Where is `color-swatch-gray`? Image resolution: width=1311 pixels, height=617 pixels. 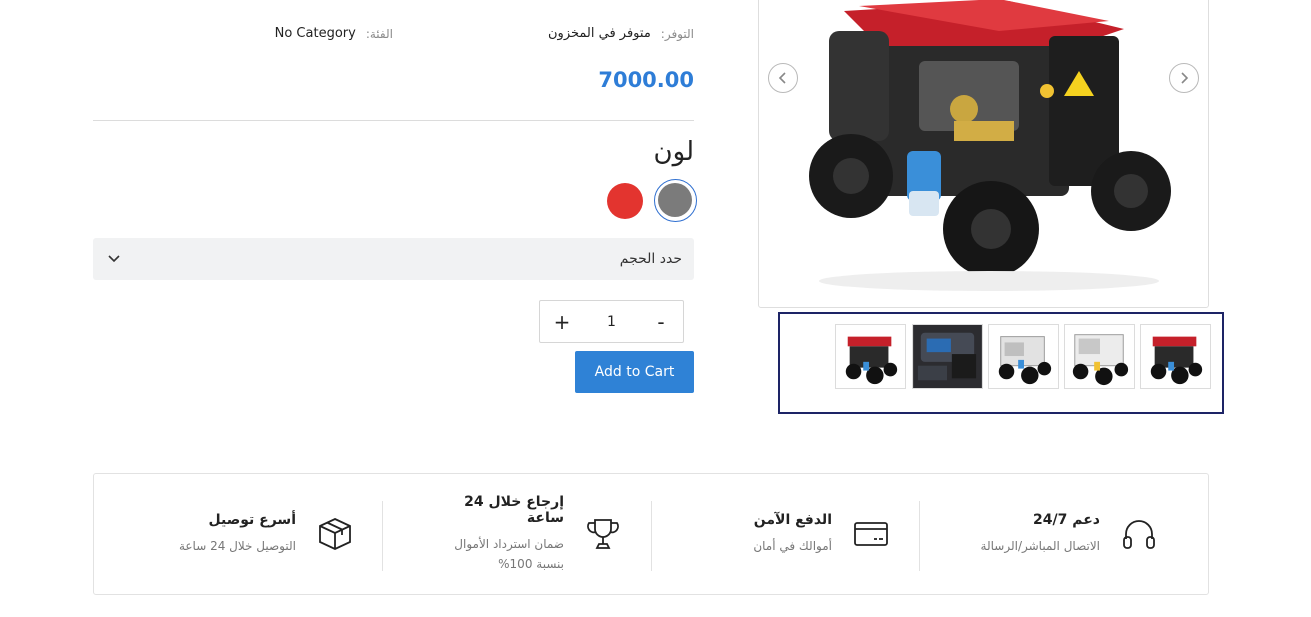 color-swatch-gray is located at coordinates (675, 200).